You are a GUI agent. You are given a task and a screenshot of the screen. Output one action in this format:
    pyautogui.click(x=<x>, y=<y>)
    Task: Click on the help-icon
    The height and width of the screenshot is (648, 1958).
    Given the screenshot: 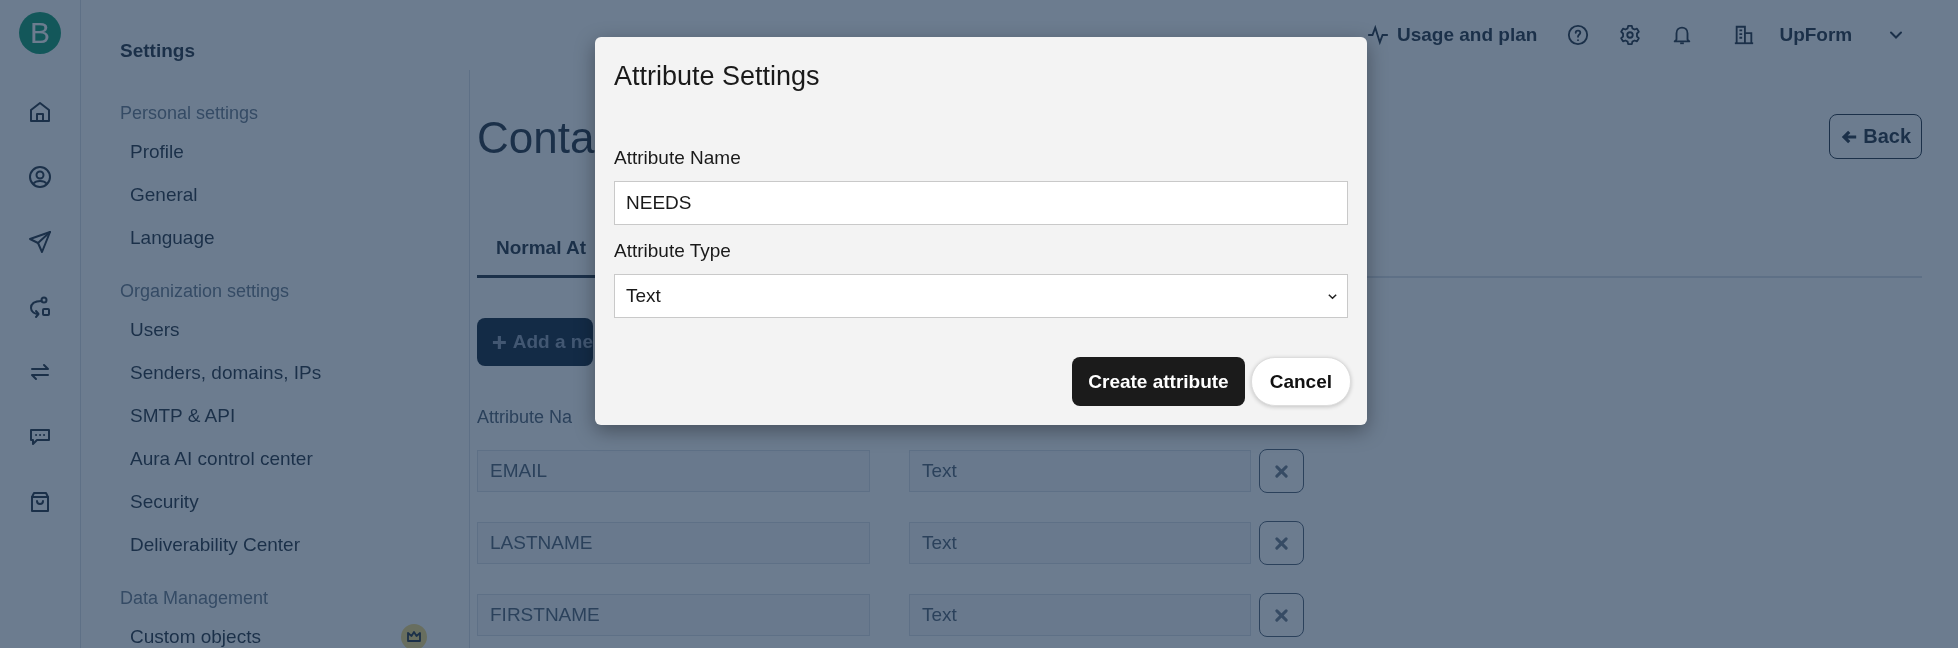 What is the action you would take?
    pyautogui.click(x=1578, y=35)
    